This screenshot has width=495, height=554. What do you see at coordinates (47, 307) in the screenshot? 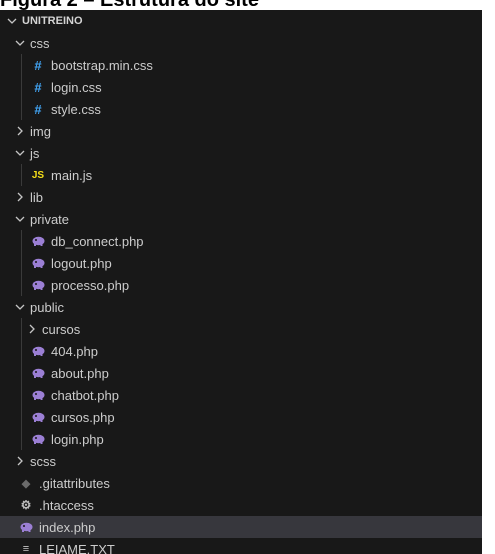
I see `tree-item-label: public` at bounding box center [47, 307].